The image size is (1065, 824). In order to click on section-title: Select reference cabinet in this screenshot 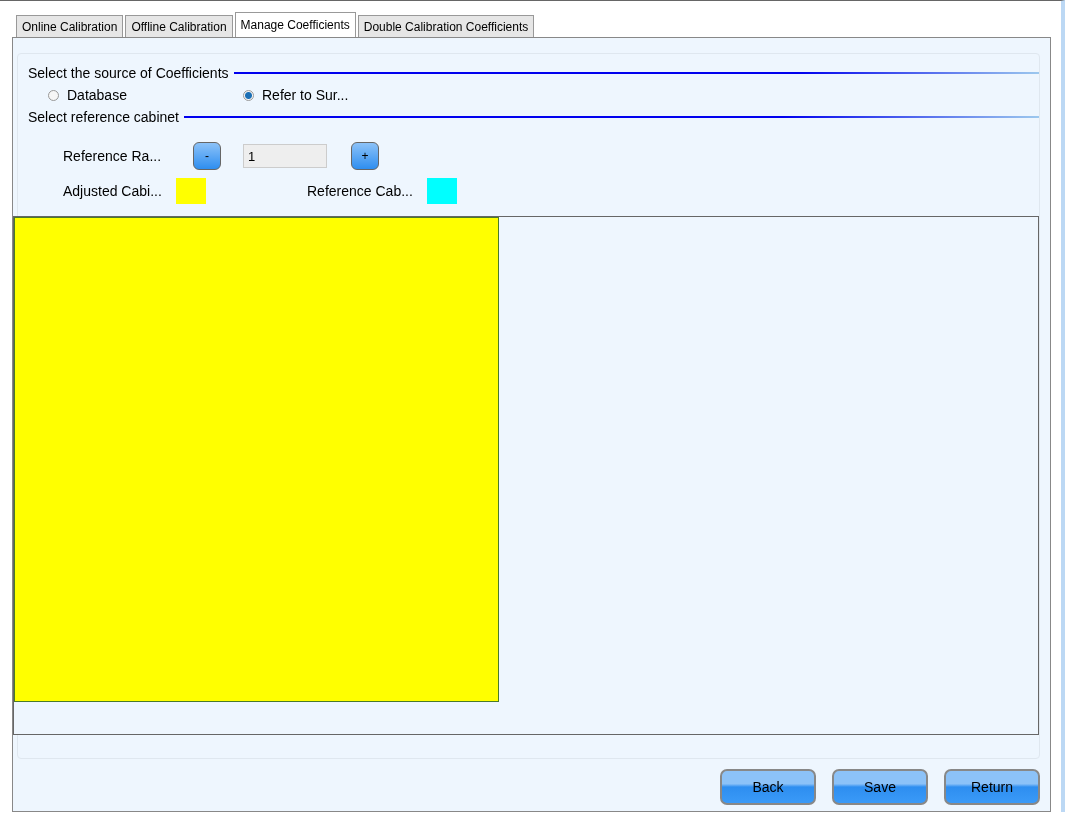, I will do `click(103, 117)`.